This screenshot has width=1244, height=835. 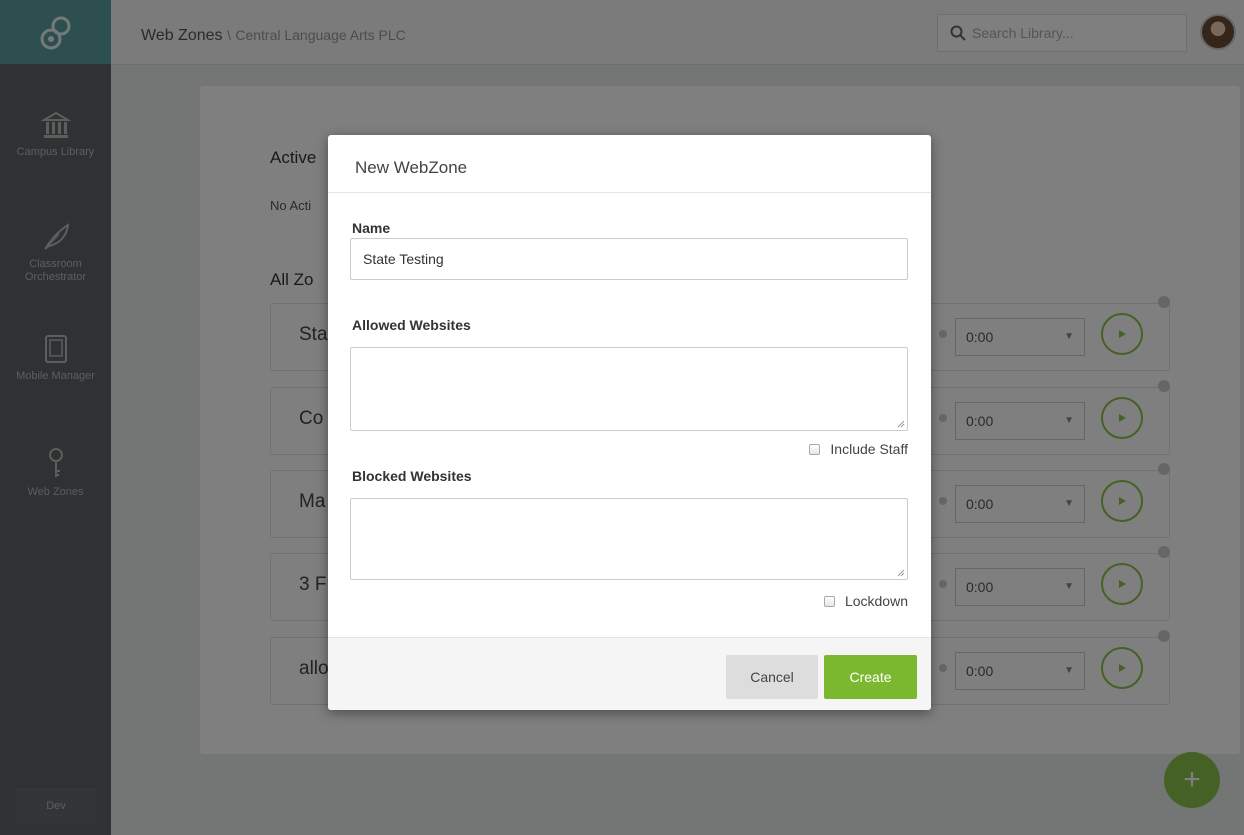 I want to click on allowed-websites-label: Allowed Websites, so click(x=411, y=325).